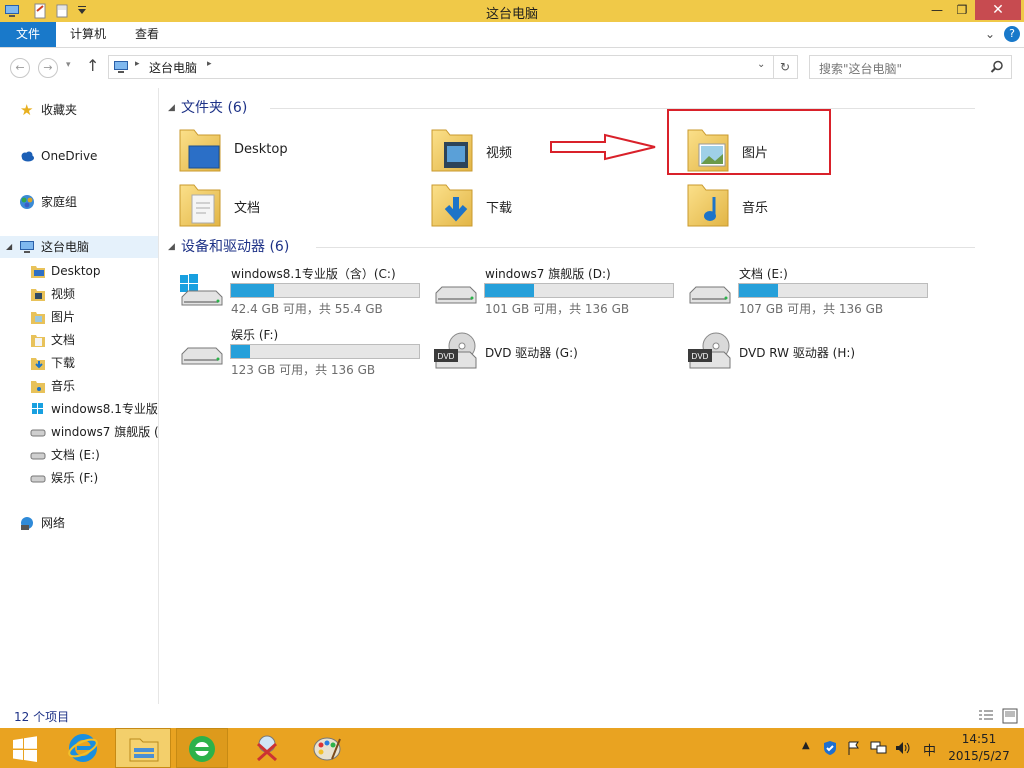 This screenshot has width=1024, height=768. Describe the element at coordinates (603, 147) in the screenshot. I see `annotation-arrow` at that location.